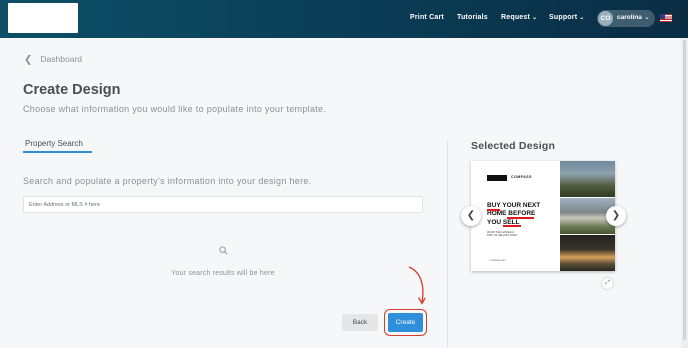 The image size is (688, 348). What do you see at coordinates (502, 234) in the screenshot?
I see `template-subtext: AVOID THE HASSLE & RISK OF SELLING FIRST` at bounding box center [502, 234].